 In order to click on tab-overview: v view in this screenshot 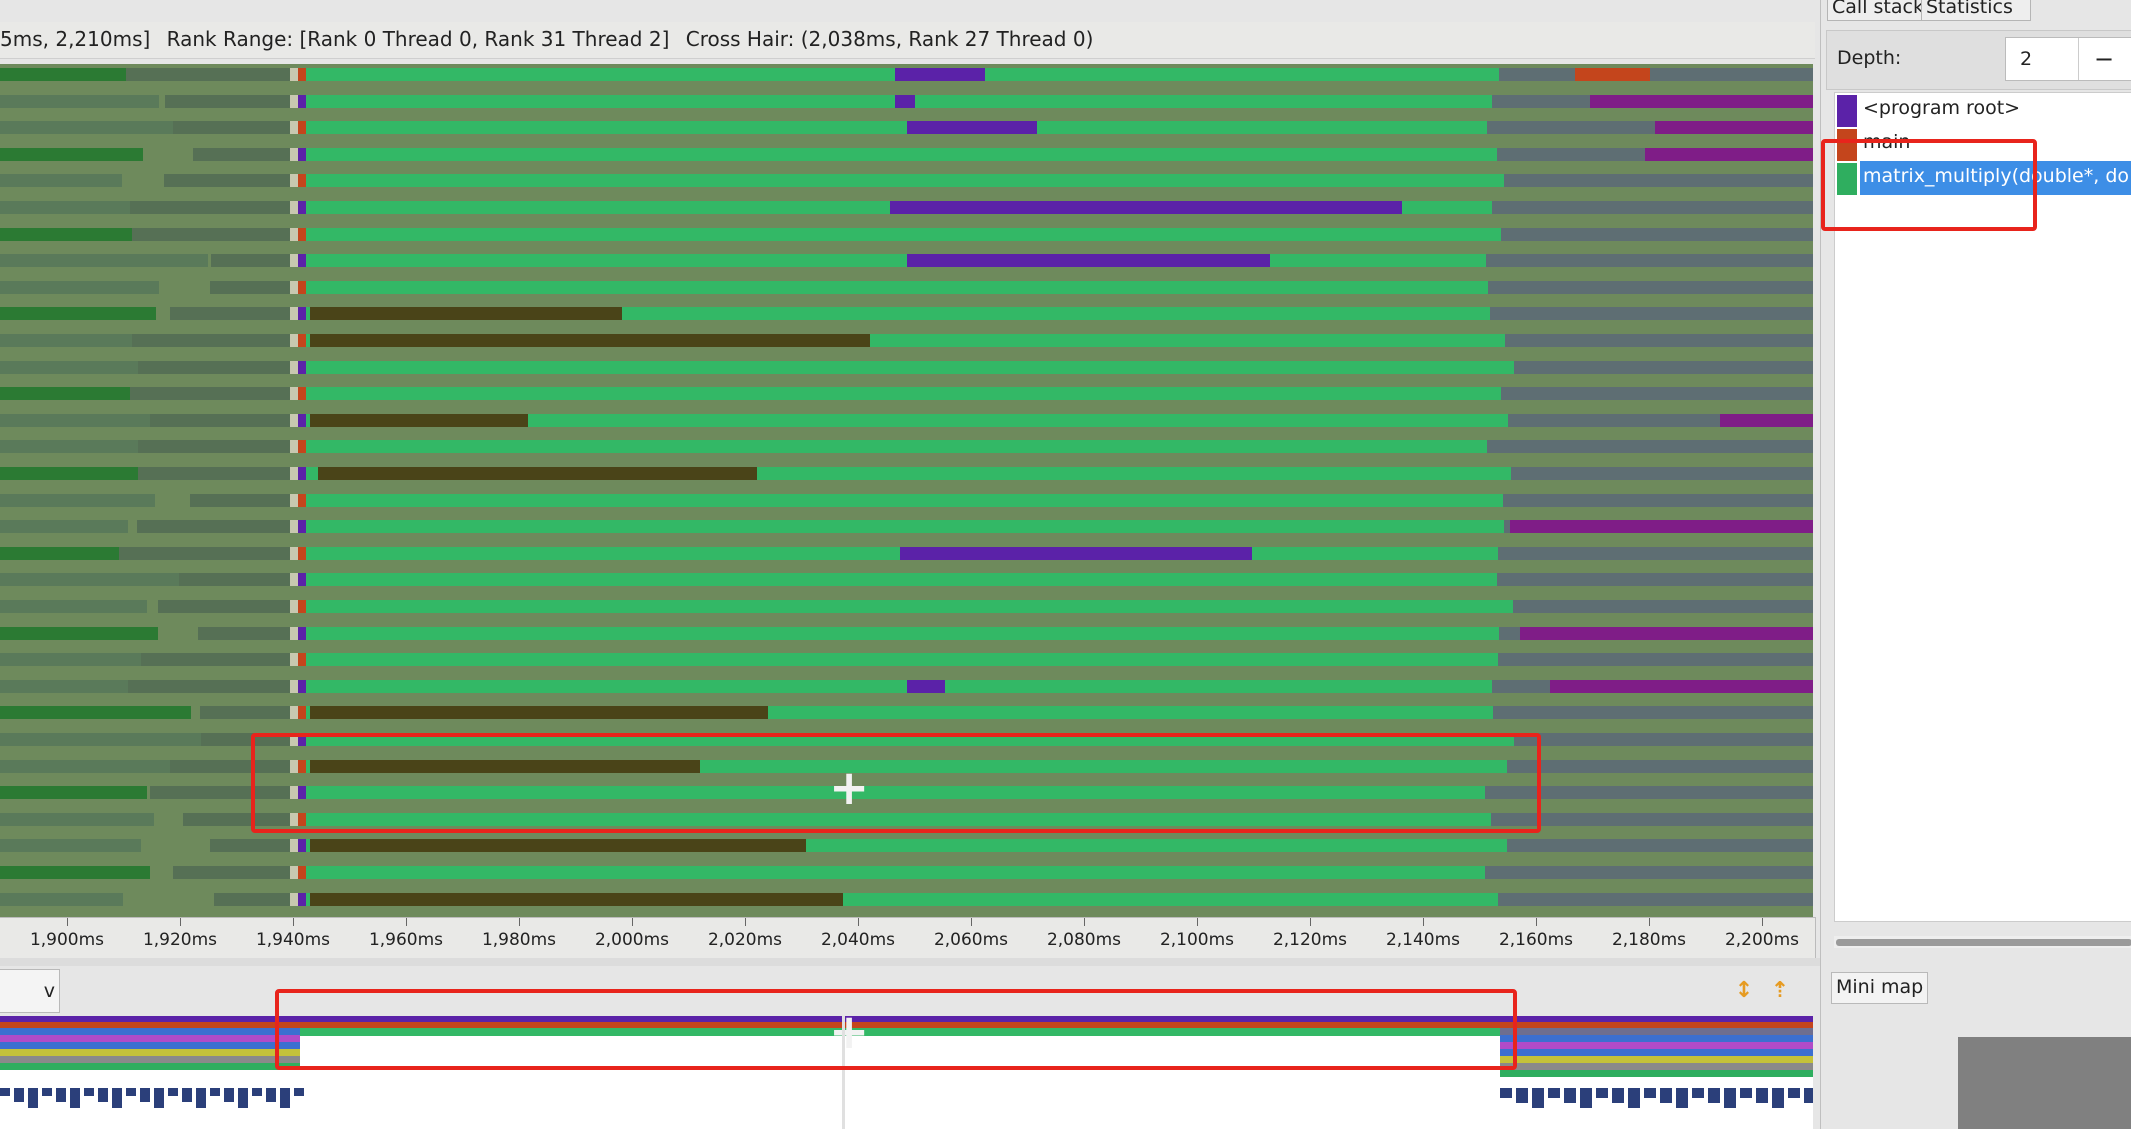, I will do `click(30, 1006)`.